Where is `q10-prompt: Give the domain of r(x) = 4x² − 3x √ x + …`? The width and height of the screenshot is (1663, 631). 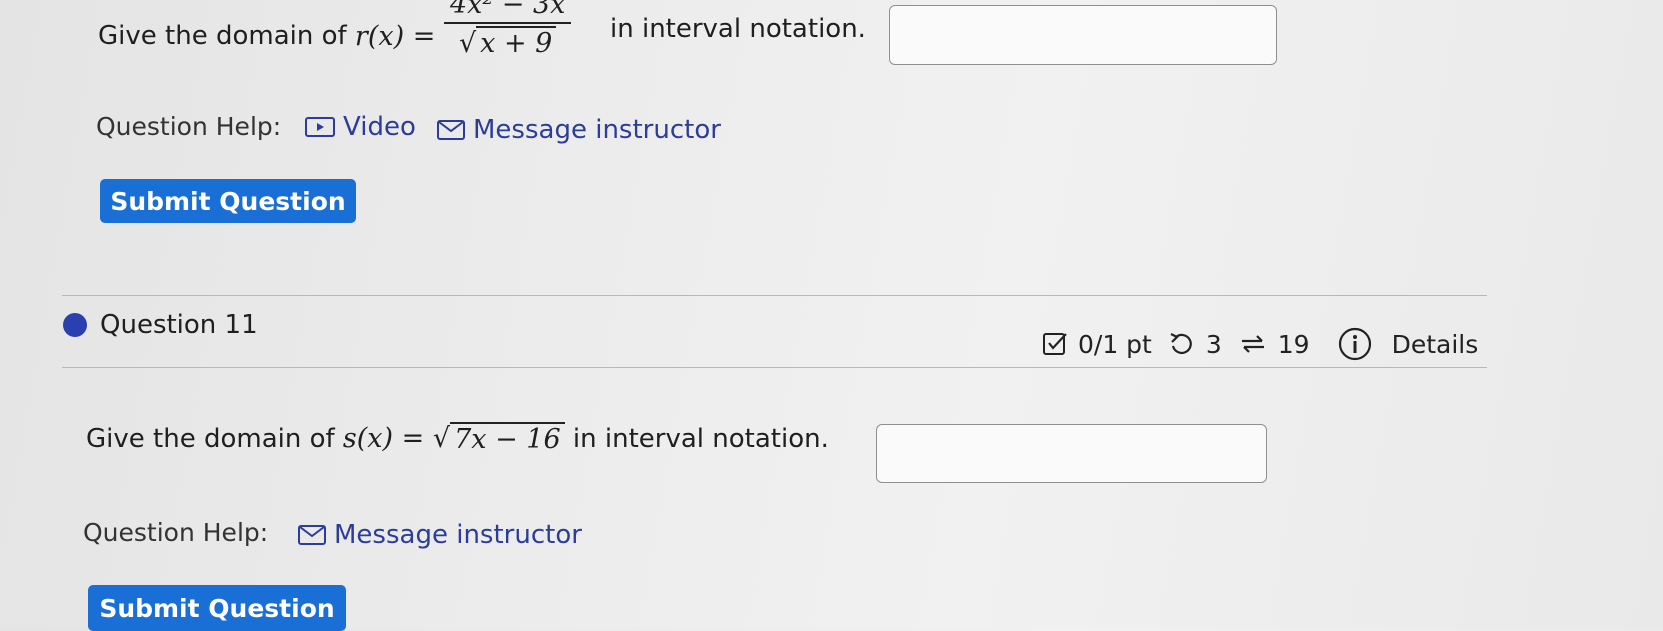 q10-prompt: Give the domain of r(x) = 4x² − 3x √ x + … is located at coordinates (335, 32).